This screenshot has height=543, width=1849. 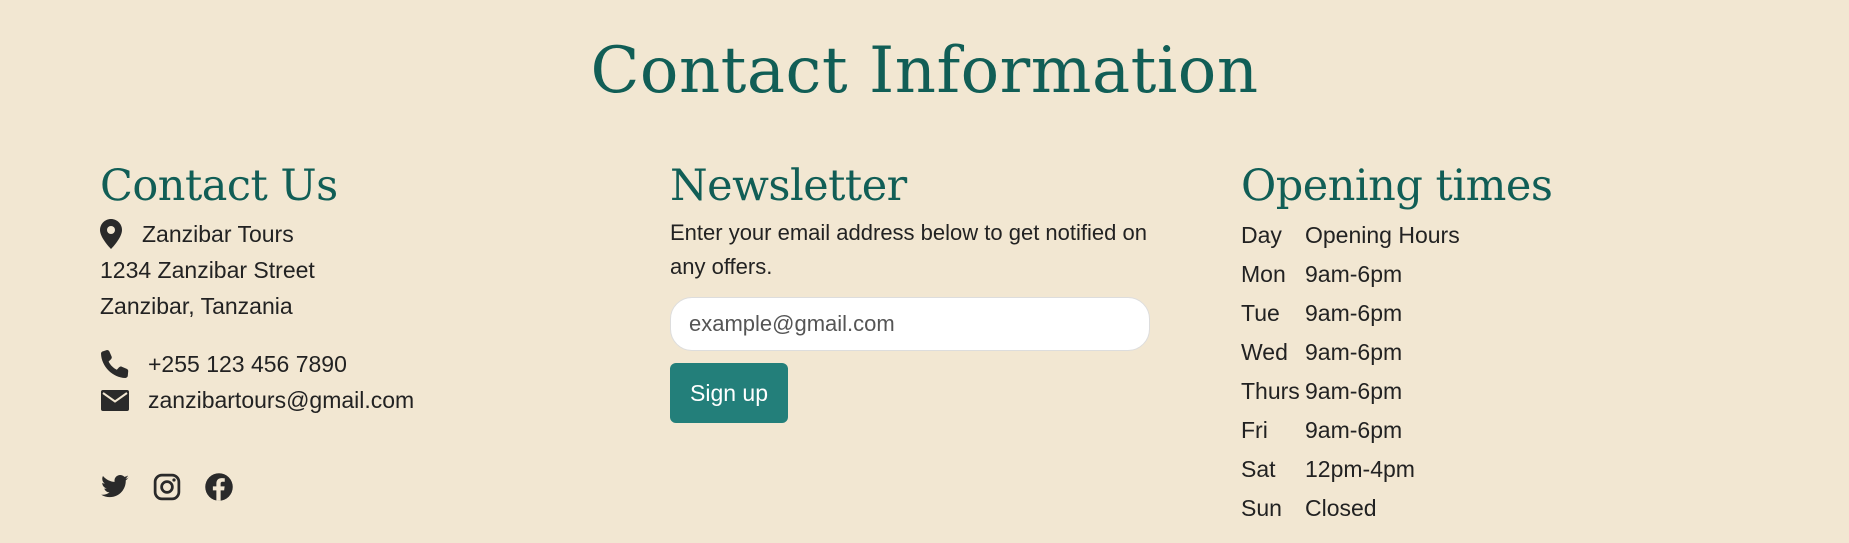 What do you see at coordinates (788, 186) in the screenshot?
I see `newsletter-title: Newsletter` at bounding box center [788, 186].